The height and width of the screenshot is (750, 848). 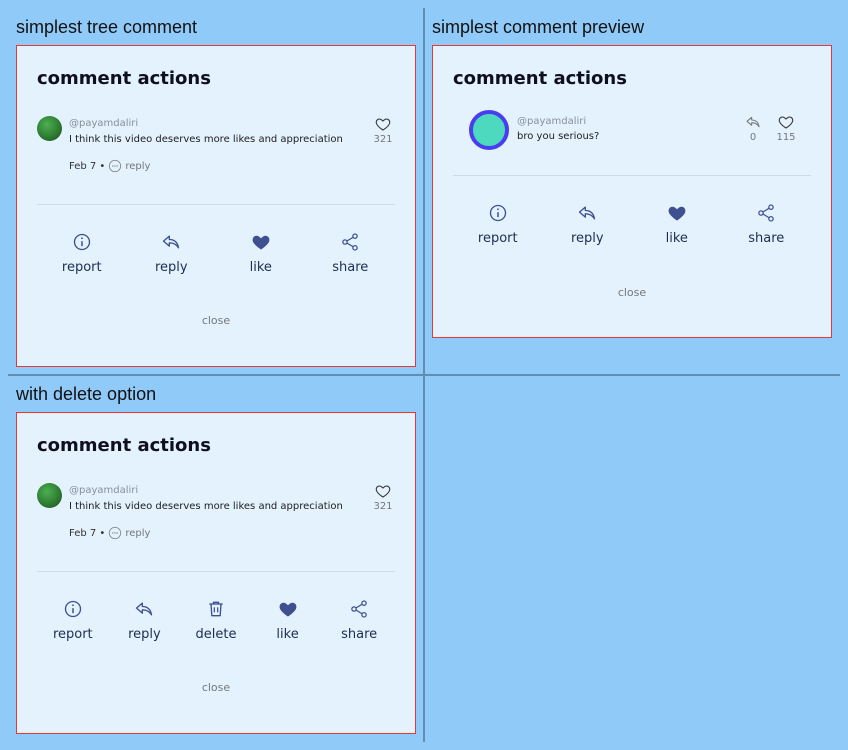 I want to click on delete-label: delete, so click(x=216, y=634).